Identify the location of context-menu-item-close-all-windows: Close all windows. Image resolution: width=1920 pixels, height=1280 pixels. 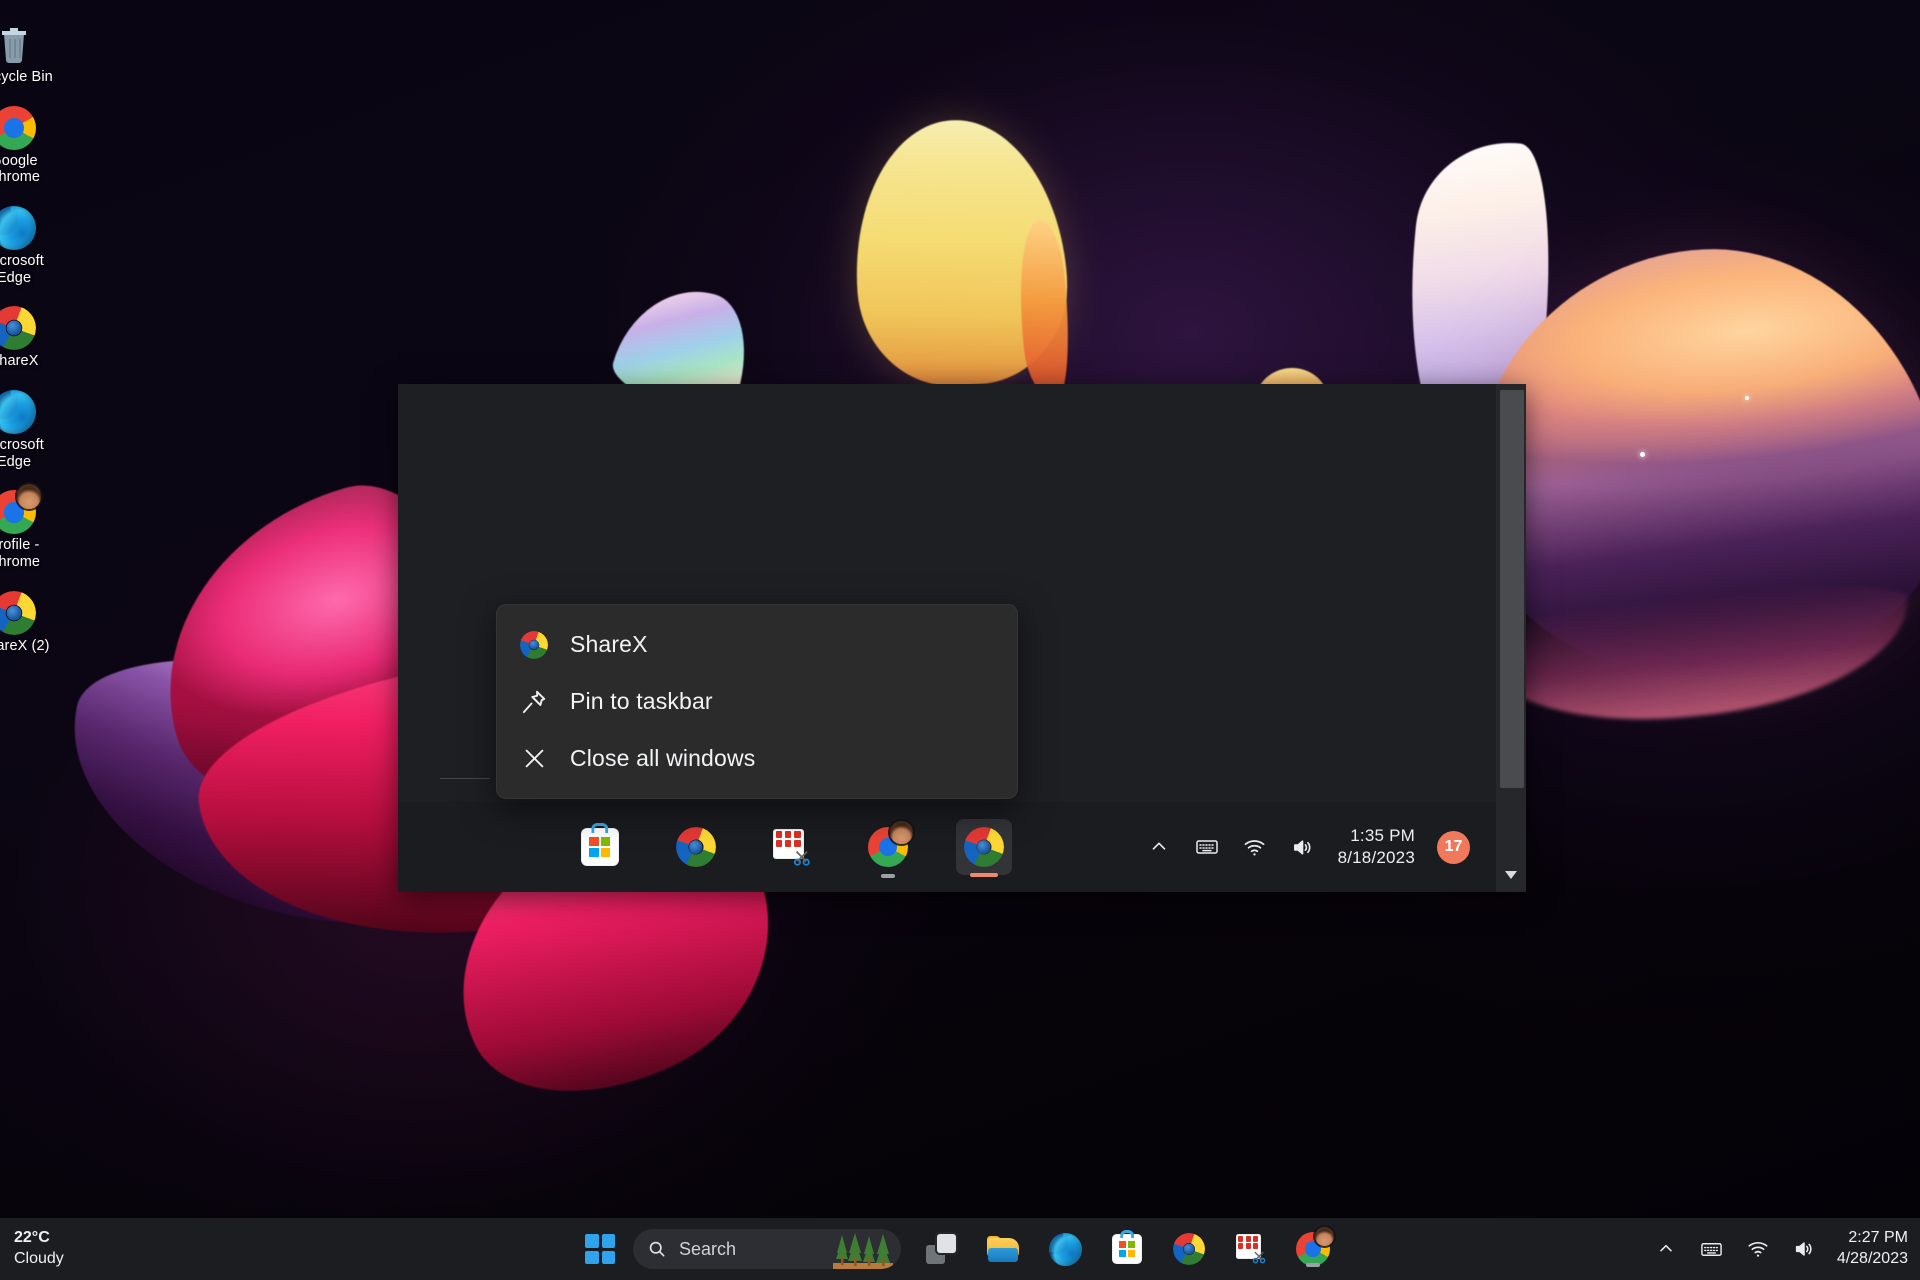
(757, 758).